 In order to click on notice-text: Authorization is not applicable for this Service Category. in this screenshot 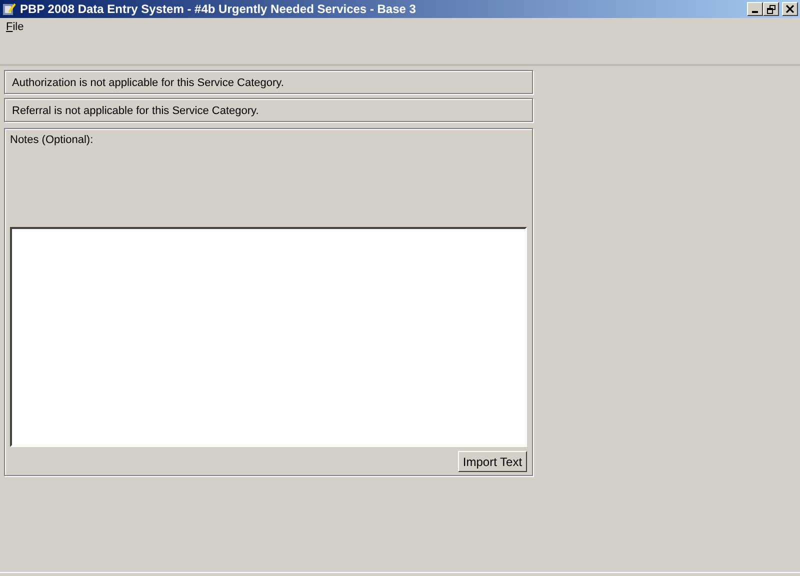, I will do `click(268, 82)`.